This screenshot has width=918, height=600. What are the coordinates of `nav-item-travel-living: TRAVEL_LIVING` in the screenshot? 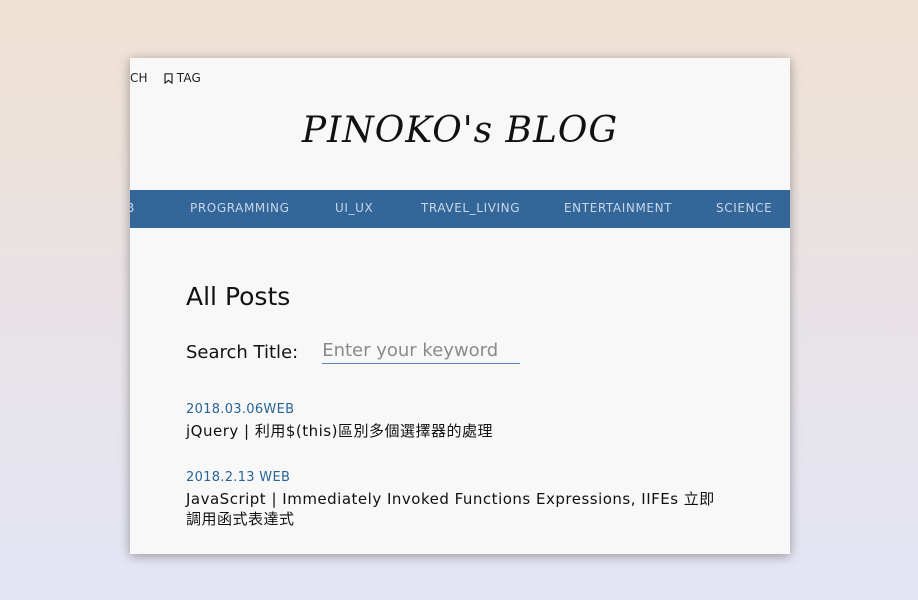 It's located at (470, 208).